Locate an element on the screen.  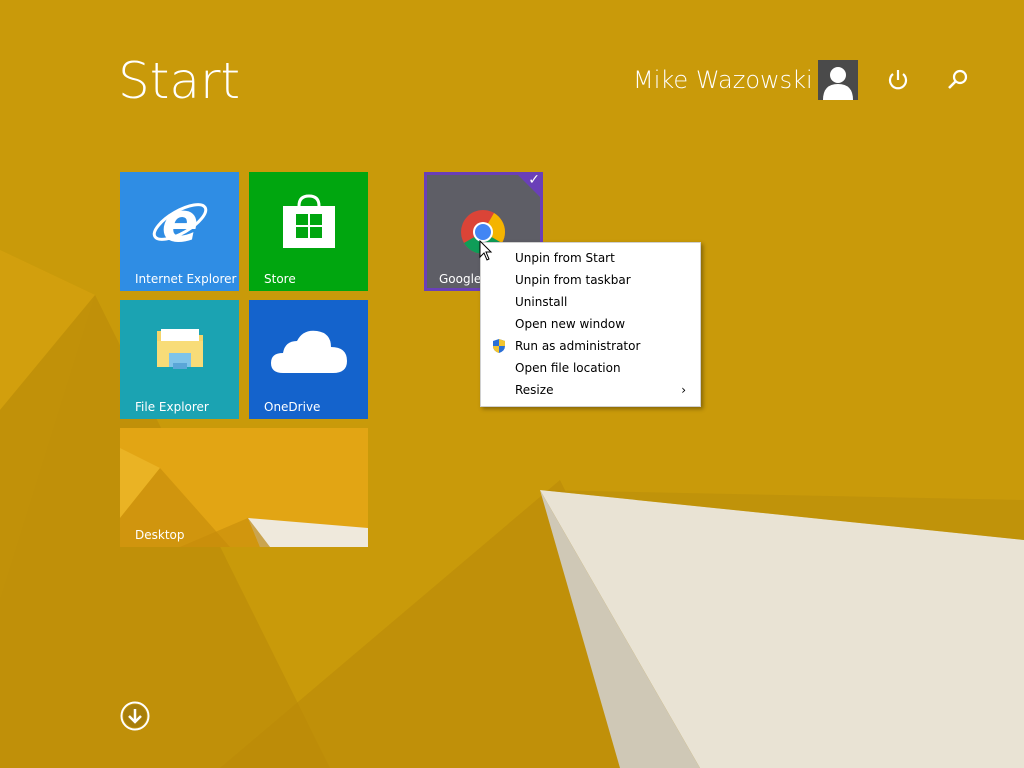
user-silhouette-icon is located at coordinates (838, 80).